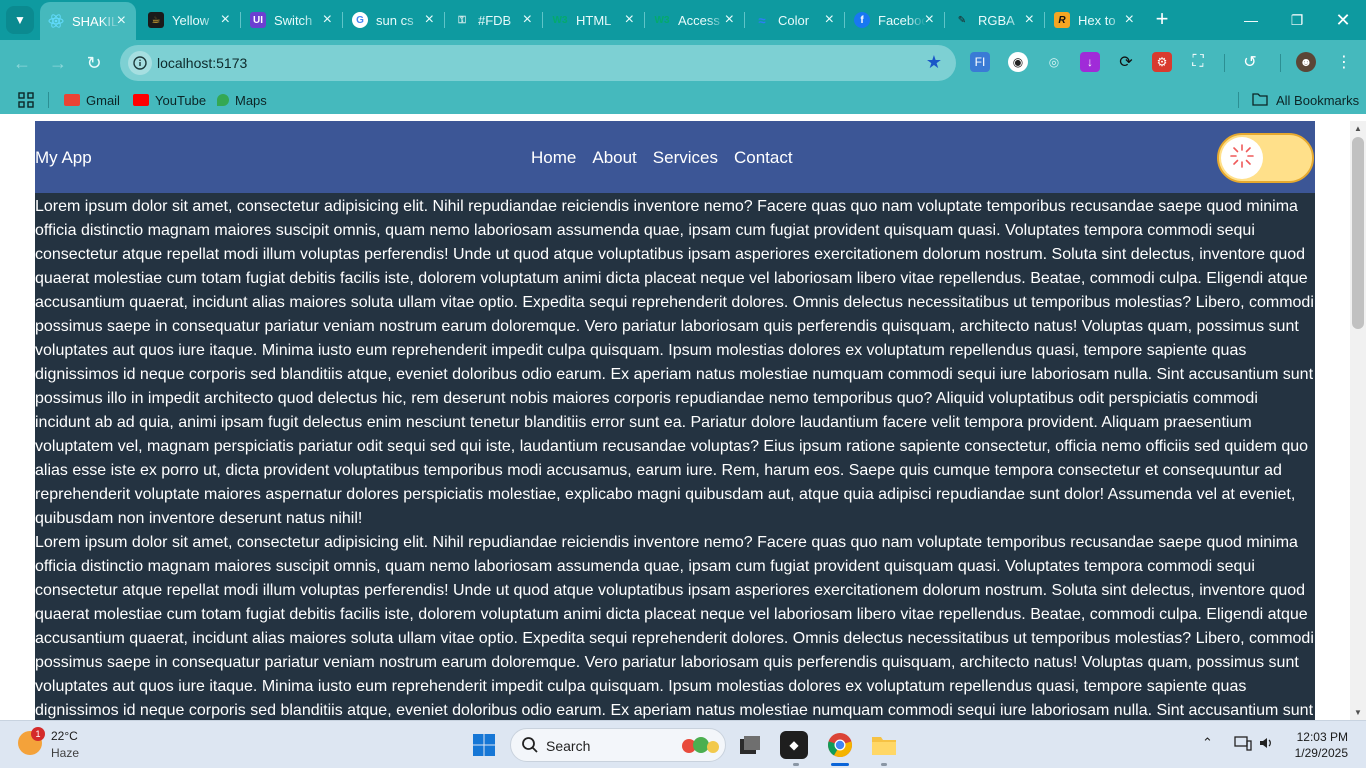  Describe the element at coordinates (1343, 20) in the screenshot. I see `window-close-button: ✕` at that location.